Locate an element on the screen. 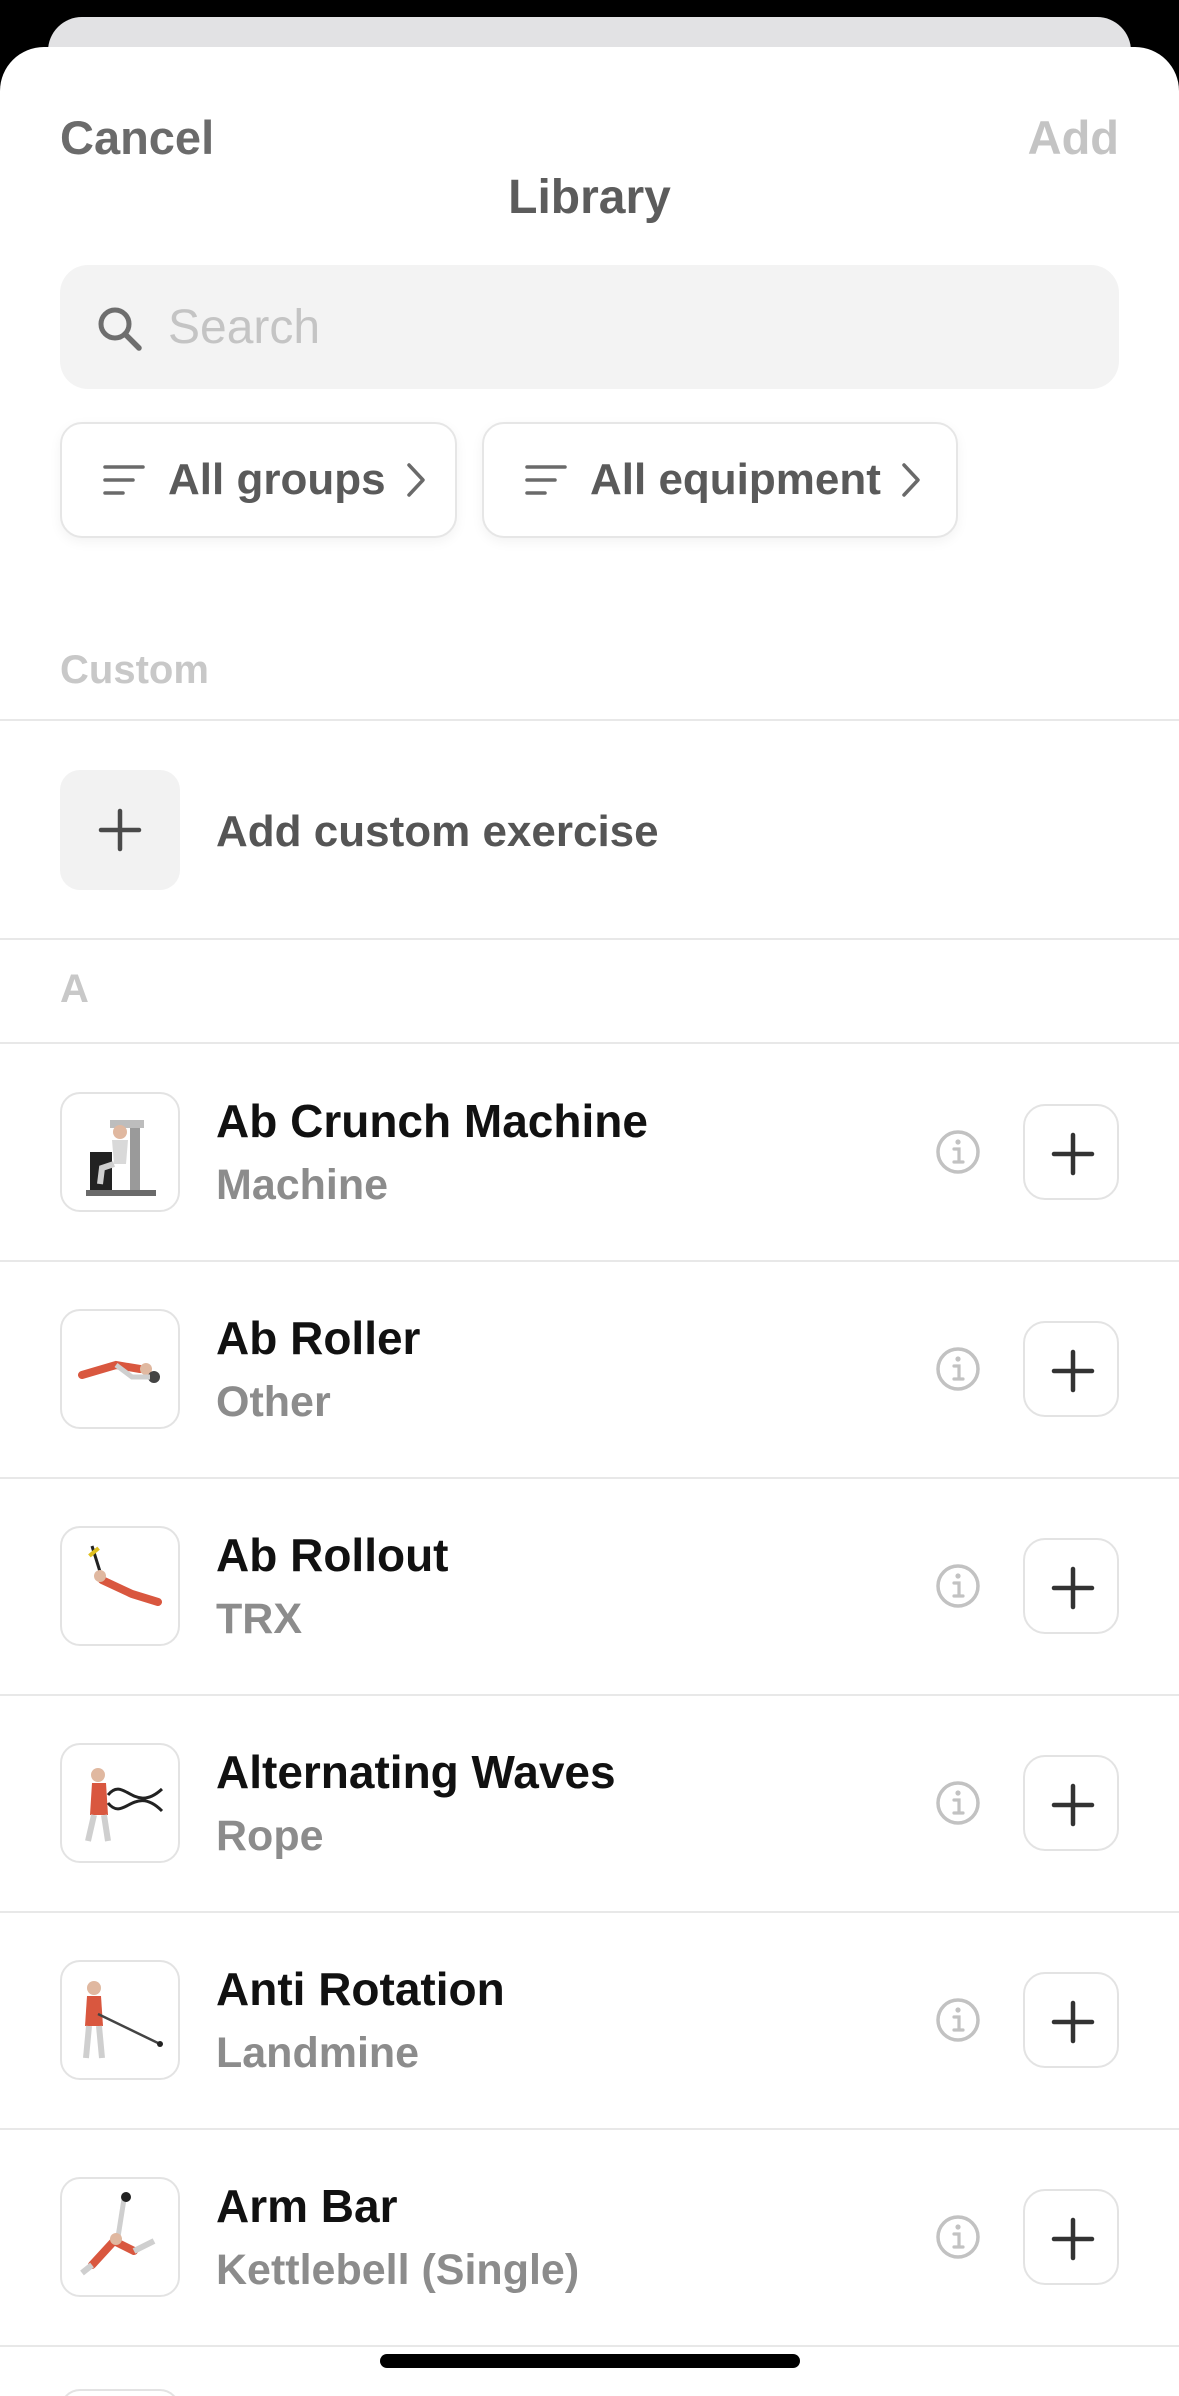  add-custom-tile is located at coordinates (120, 830).